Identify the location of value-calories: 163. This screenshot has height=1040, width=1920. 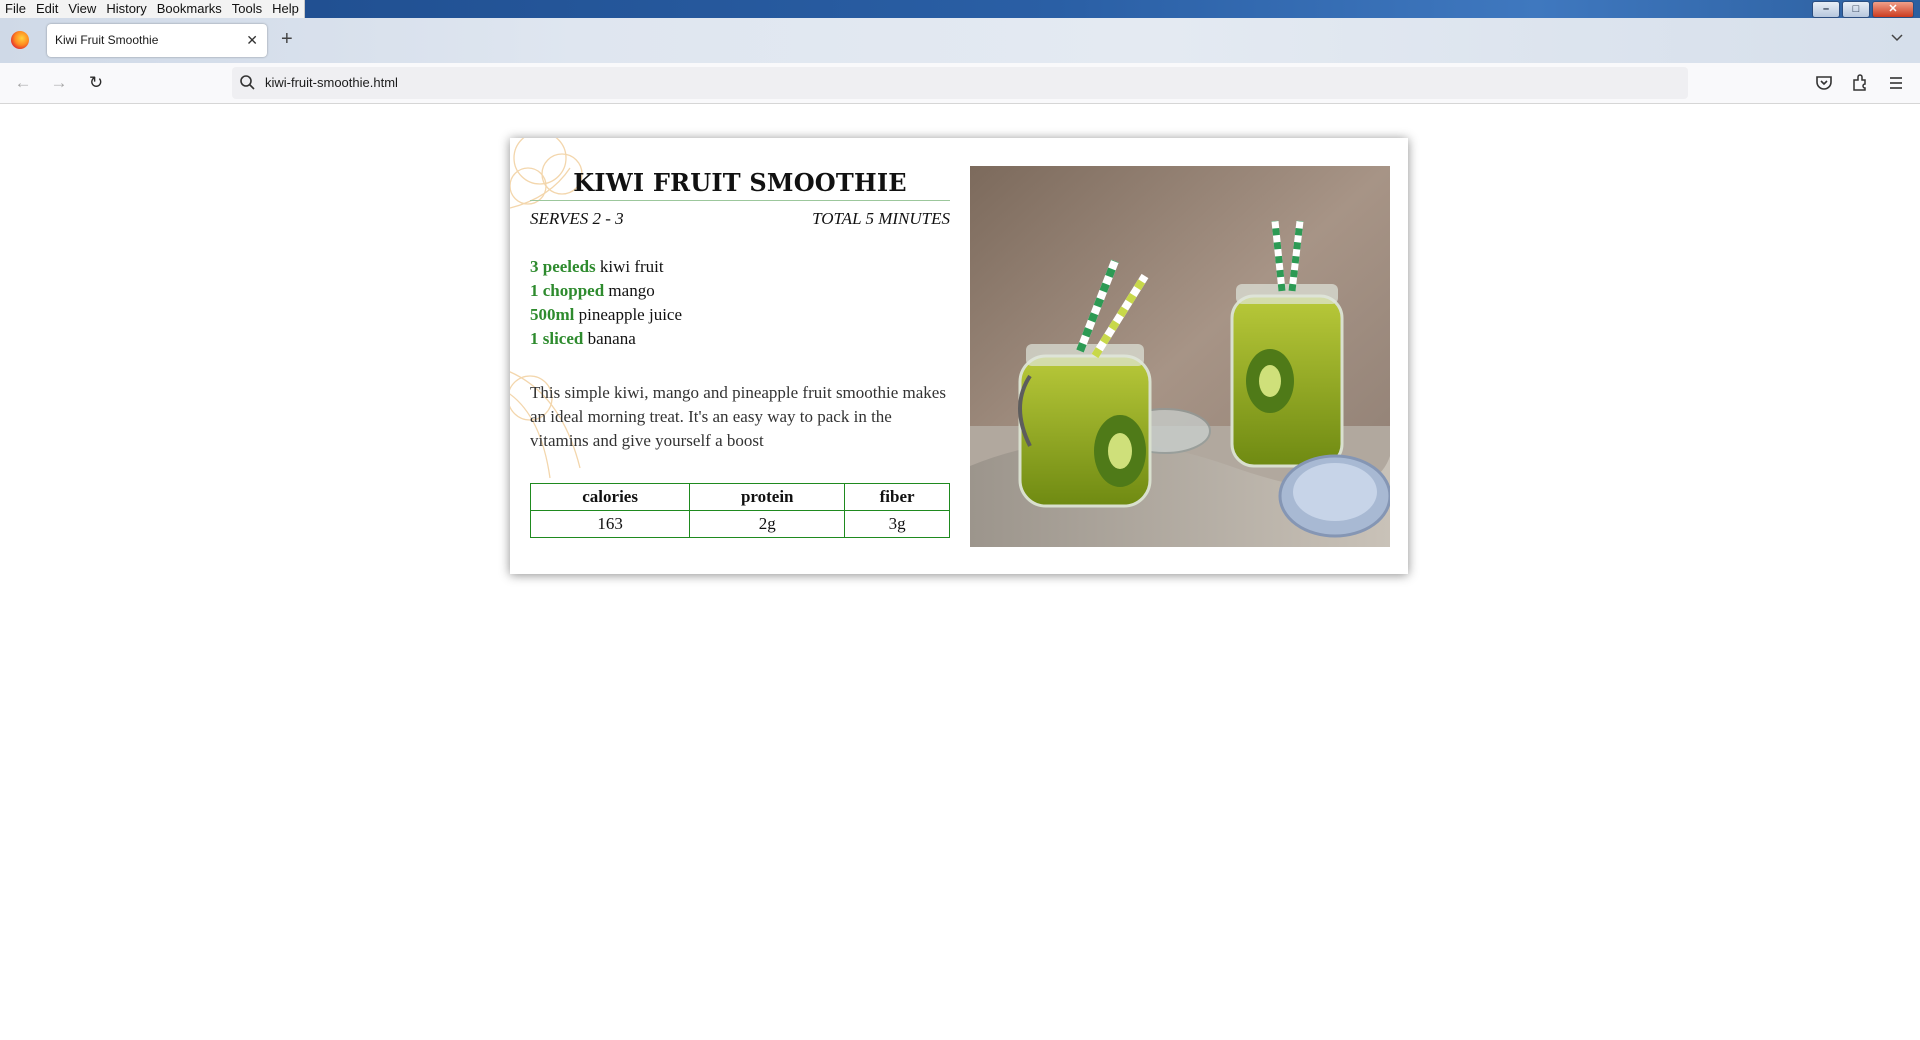
(610, 524).